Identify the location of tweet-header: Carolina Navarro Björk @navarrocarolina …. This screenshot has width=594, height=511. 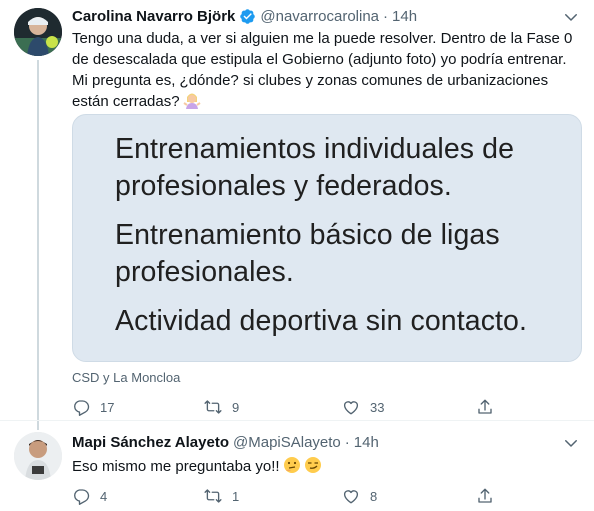
(244, 16).